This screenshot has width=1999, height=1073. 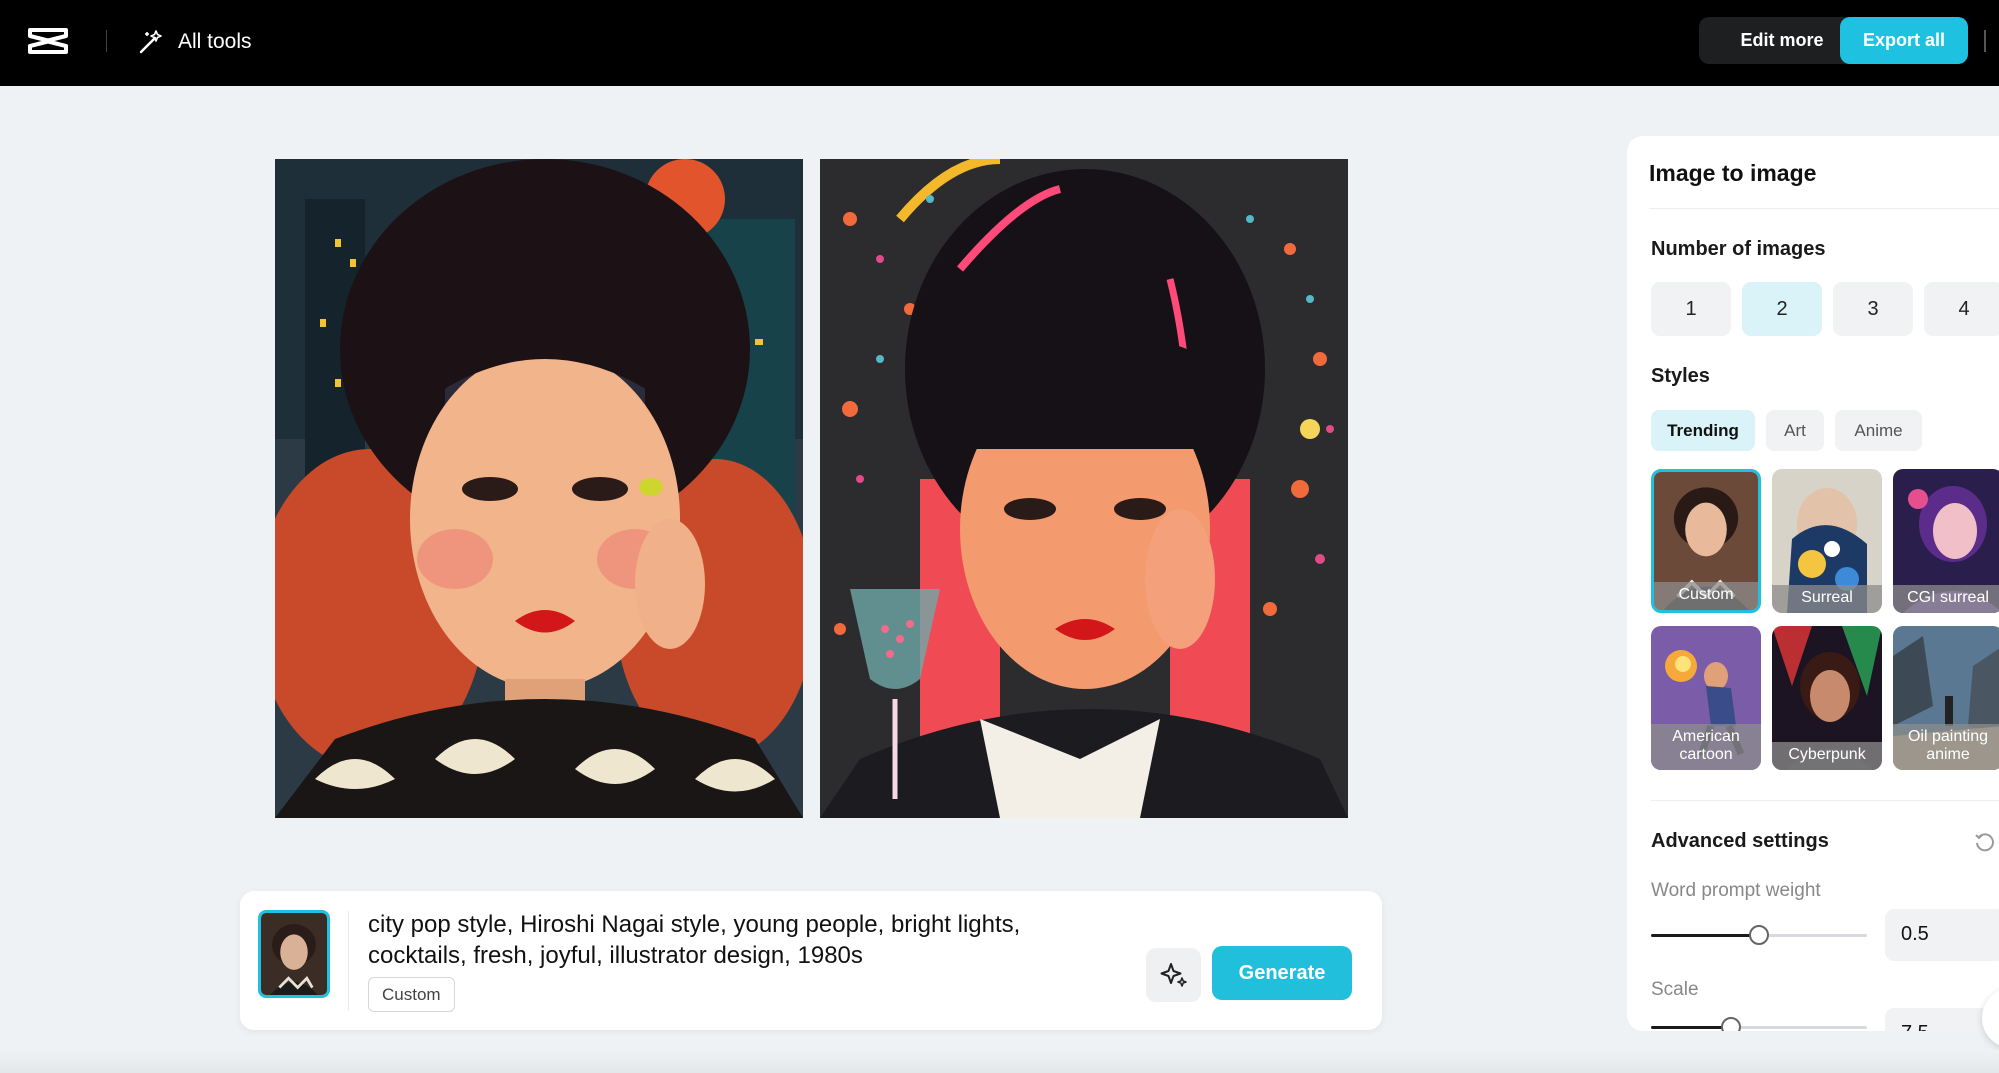 I want to click on prompt-enhance-button, so click(x=1173, y=975).